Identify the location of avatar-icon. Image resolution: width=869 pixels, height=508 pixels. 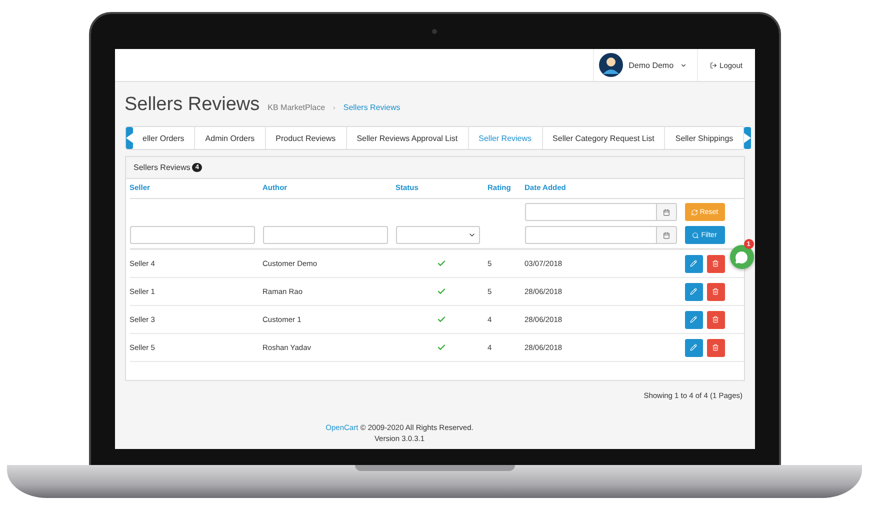
(610, 65).